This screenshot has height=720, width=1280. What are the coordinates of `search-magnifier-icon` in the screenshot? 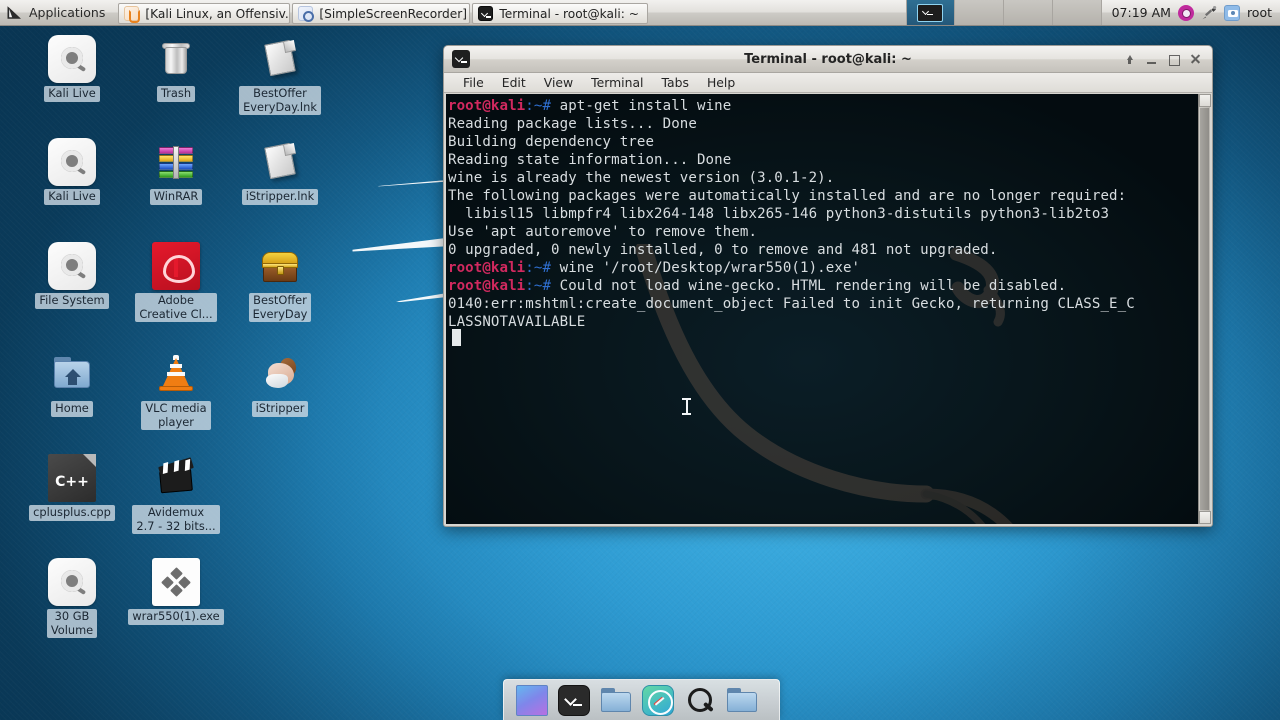 It's located at (700, 700).